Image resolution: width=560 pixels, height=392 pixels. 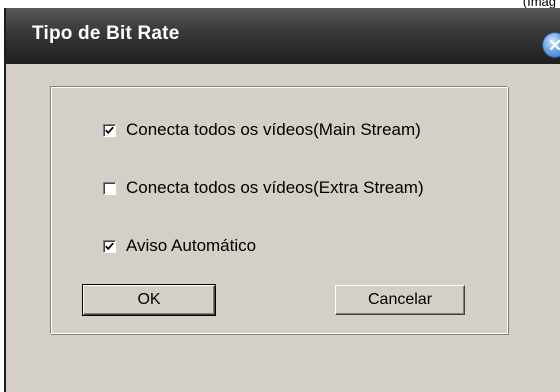 I want to click on ok-button: OK, so click(x=149, y=300).